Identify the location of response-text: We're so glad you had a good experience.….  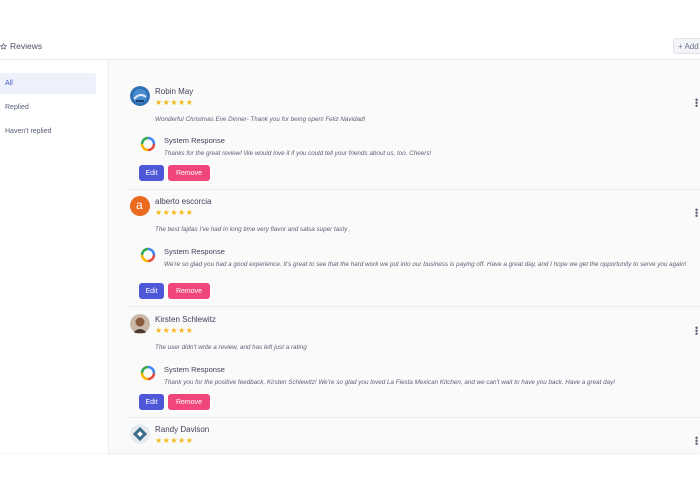
(425, 264).